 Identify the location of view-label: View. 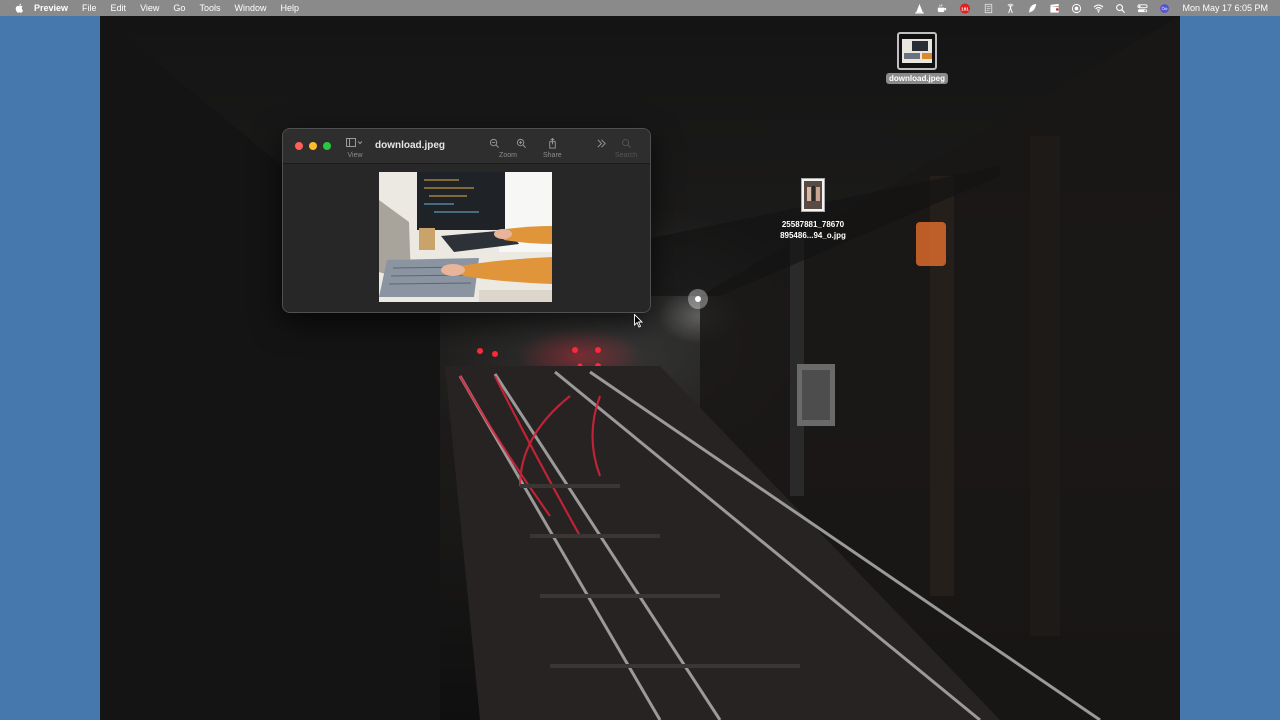
(355, 155).